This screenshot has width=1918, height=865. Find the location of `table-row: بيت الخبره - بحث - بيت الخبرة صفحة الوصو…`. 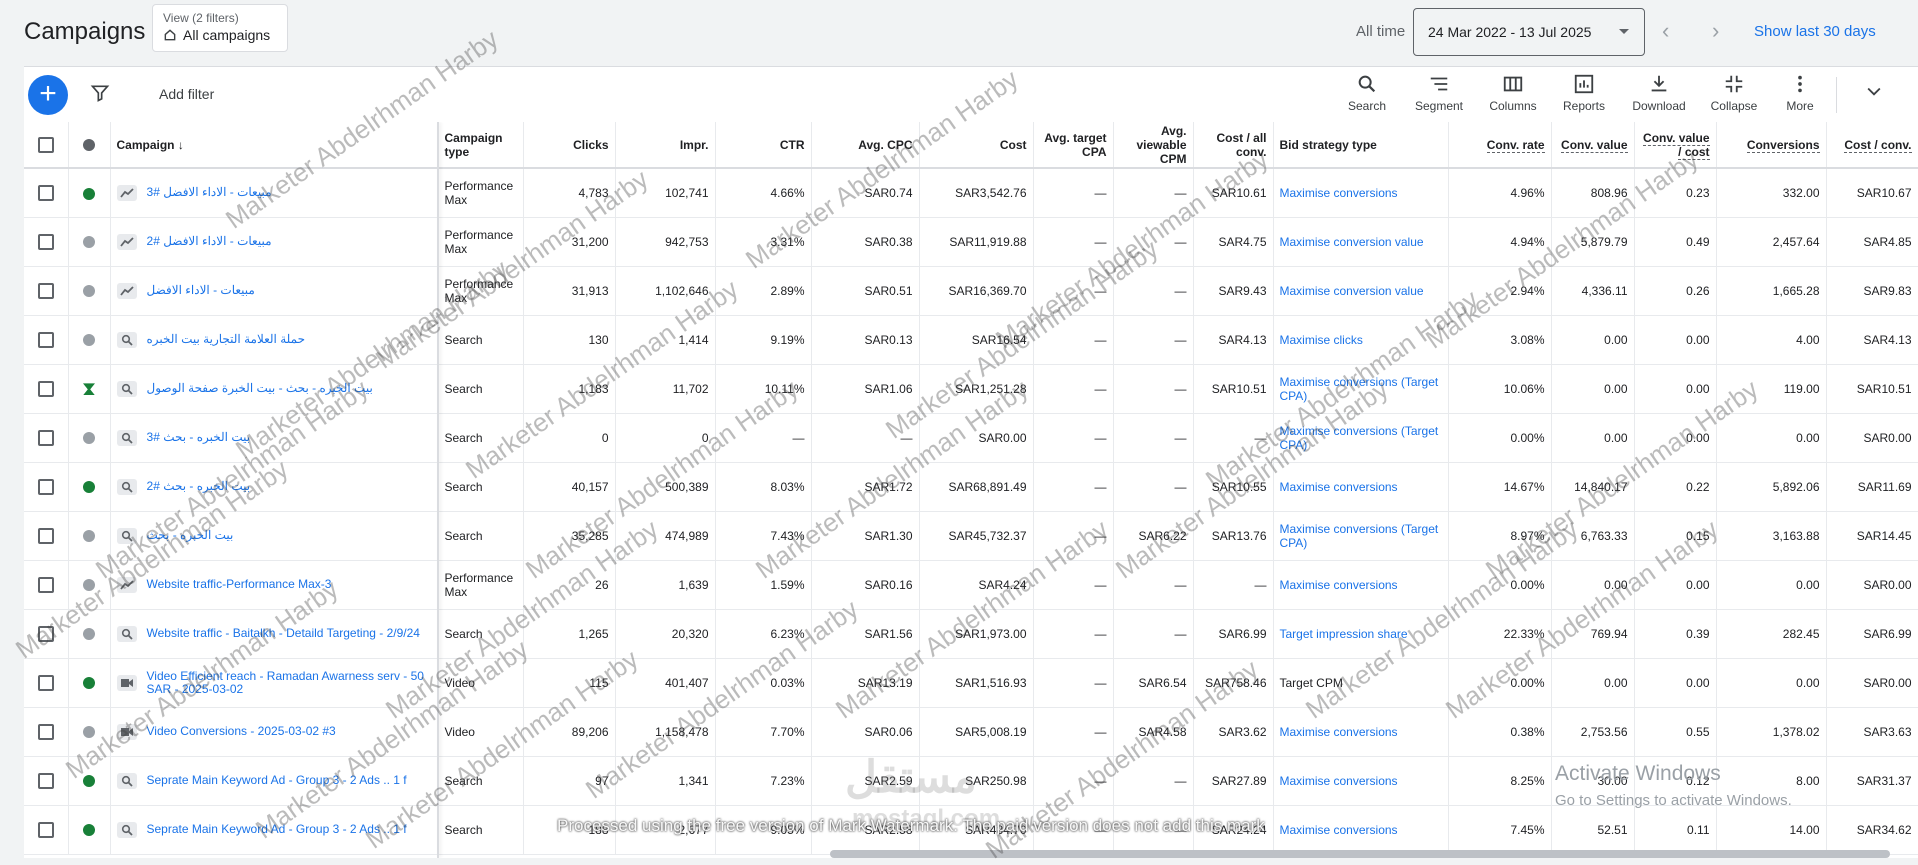

table-row: بيت الخبره - بحث - بيت الخبرة صفحة الوصو… is located at coordinates (971, 389).